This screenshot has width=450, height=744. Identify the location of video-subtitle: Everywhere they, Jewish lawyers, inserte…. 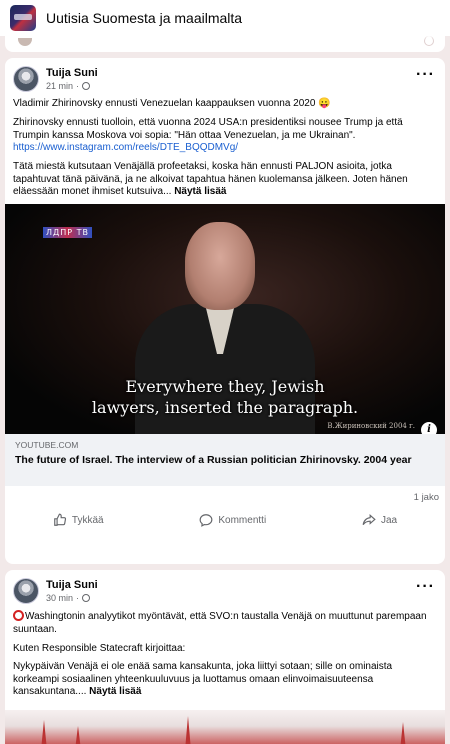
(225, 397).